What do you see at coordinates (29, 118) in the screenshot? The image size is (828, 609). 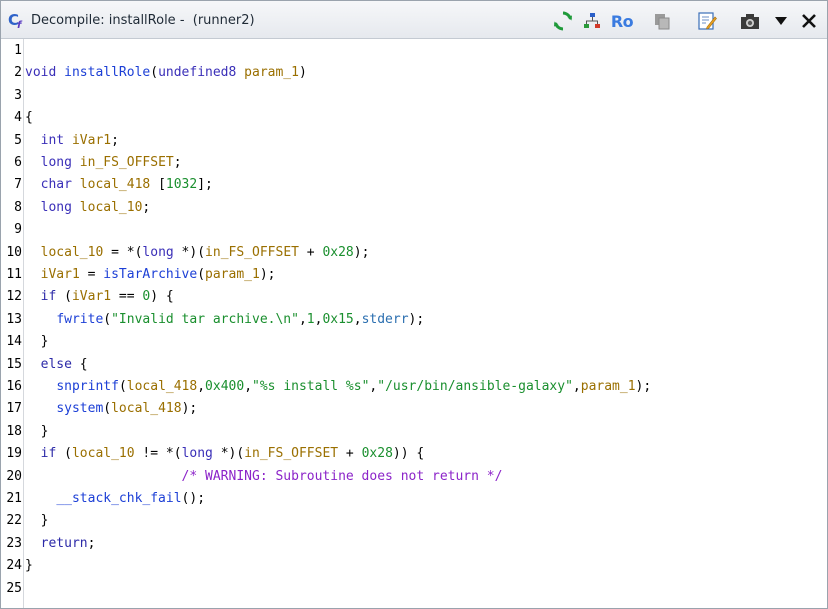 I see `code-text: {` at bounding box center [29, 118].